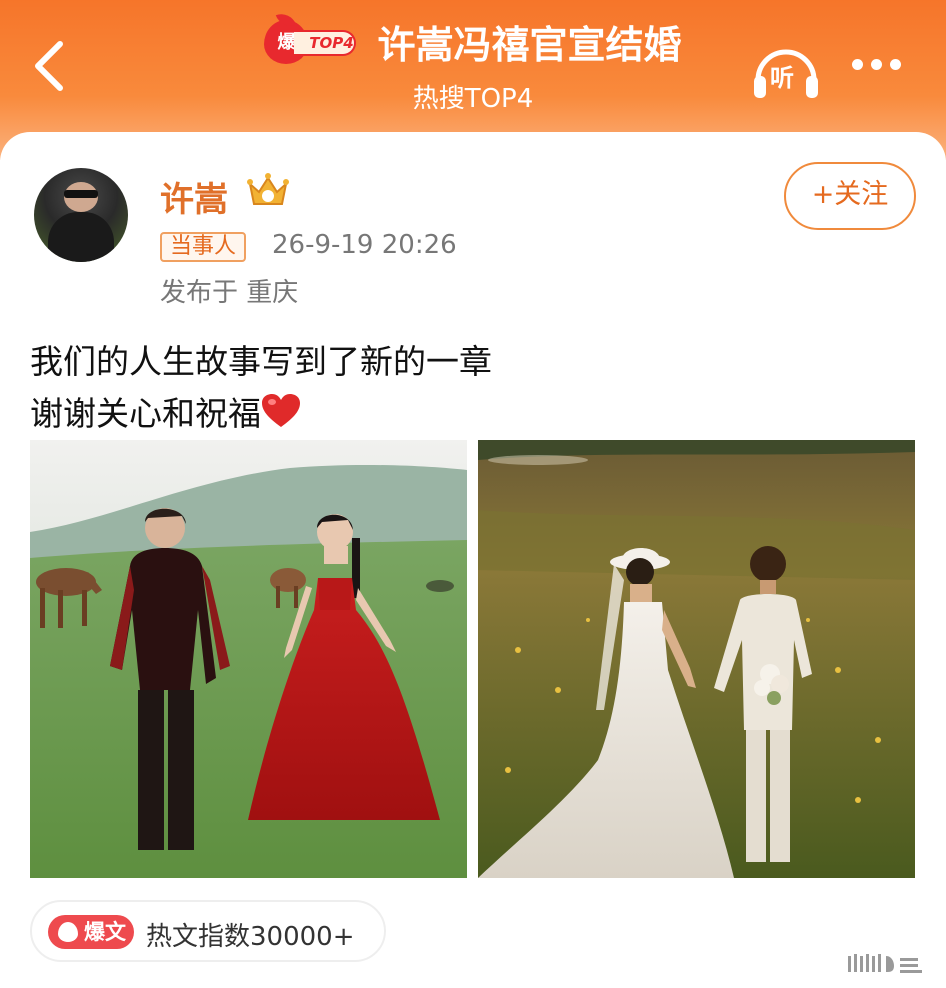  I want to click on post-text-line1: 我们的人生故事写到了新的一章, so click(261, 361).